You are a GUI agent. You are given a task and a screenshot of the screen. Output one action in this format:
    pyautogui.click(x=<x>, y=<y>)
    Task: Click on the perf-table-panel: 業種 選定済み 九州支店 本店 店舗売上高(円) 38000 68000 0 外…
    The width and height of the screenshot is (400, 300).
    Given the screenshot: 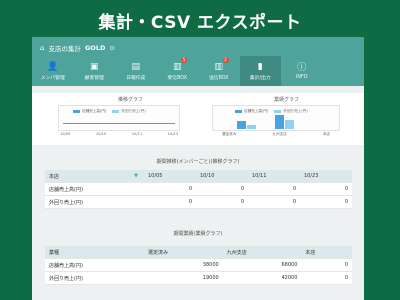 What is the action you would take?
    pyautogui.click(x=198, y=265)
    